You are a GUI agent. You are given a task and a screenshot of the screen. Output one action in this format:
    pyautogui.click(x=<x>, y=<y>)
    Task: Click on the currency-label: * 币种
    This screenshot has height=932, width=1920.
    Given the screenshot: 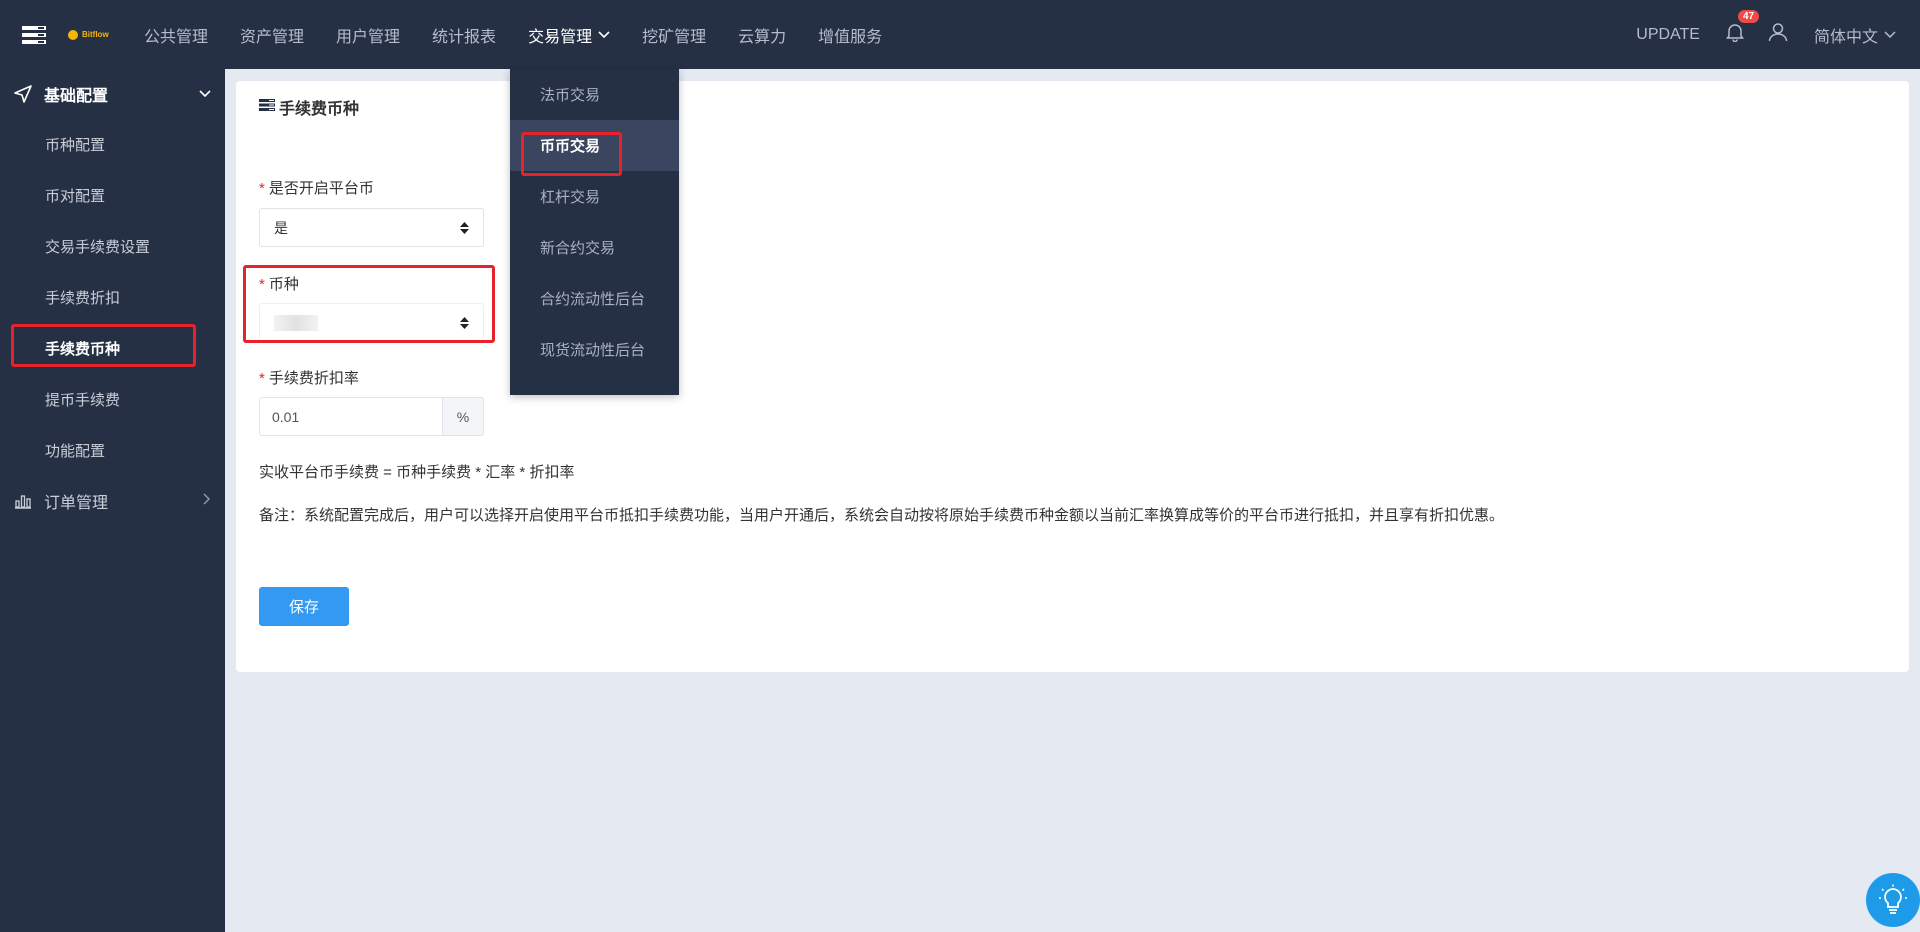 What is the action you would take?
    pyautogui.click(x=279, y=283)
    